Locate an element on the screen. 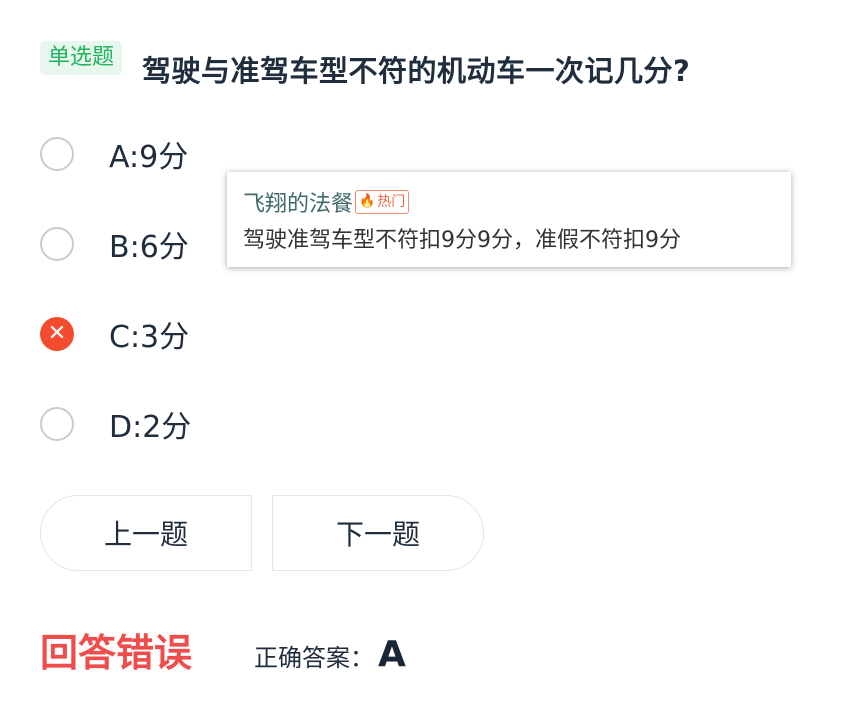 This screenshot has height=701, width=841. next-question-button: 下一题 is located at coordinates (378, 533).